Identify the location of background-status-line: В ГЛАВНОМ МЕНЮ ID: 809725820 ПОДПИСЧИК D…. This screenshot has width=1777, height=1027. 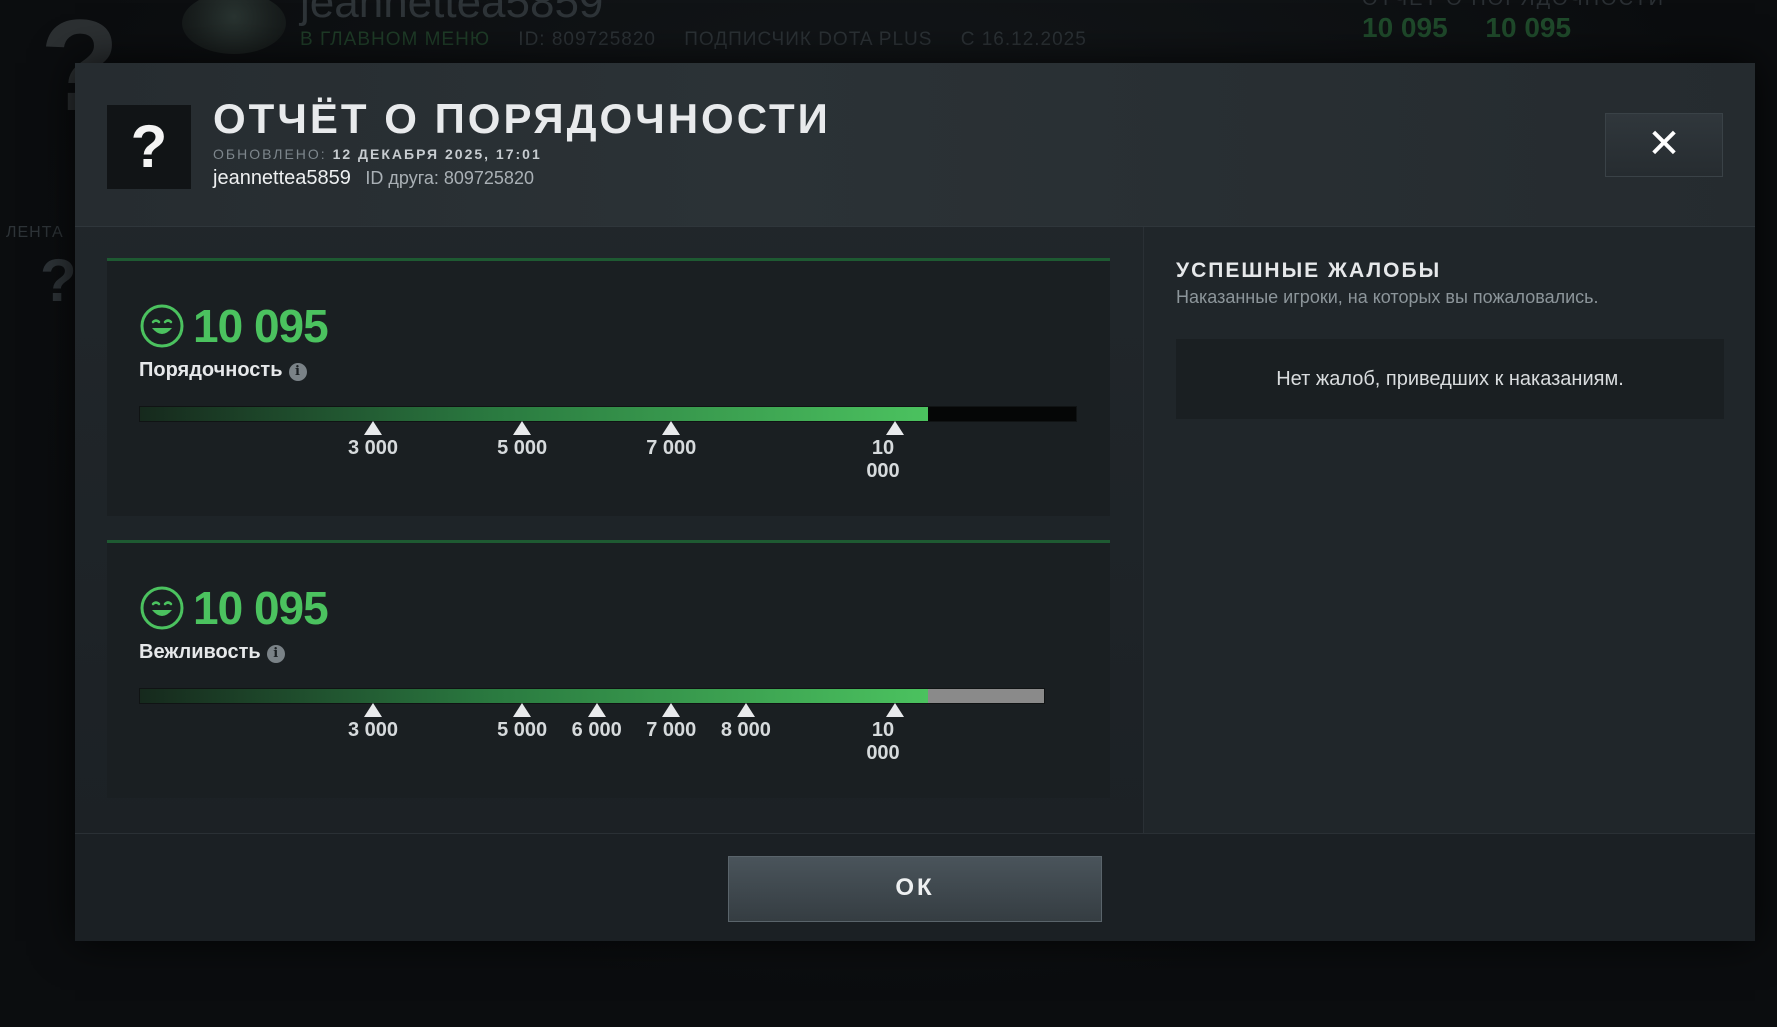
(704, 40).